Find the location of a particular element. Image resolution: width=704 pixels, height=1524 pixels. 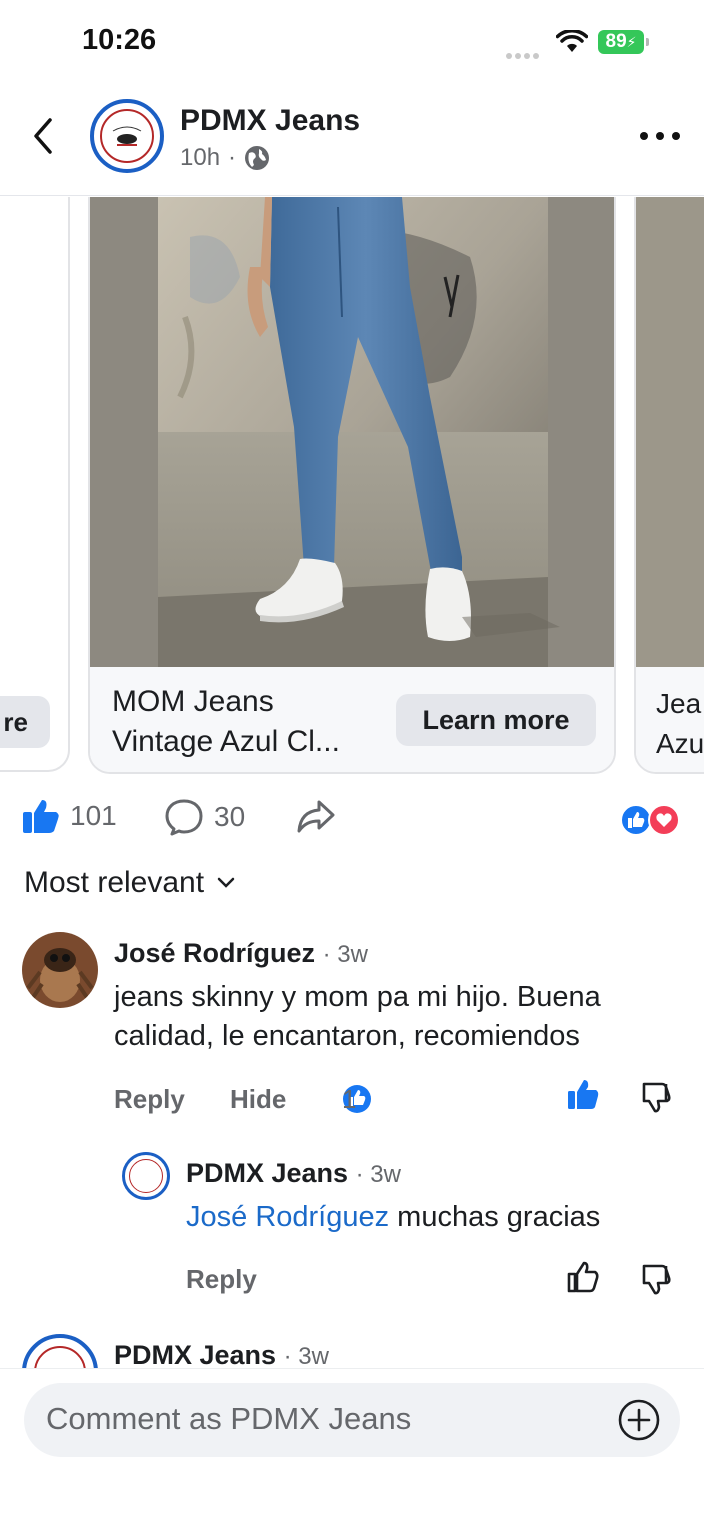

like-button: 101 is located at coordinates (69, 816).